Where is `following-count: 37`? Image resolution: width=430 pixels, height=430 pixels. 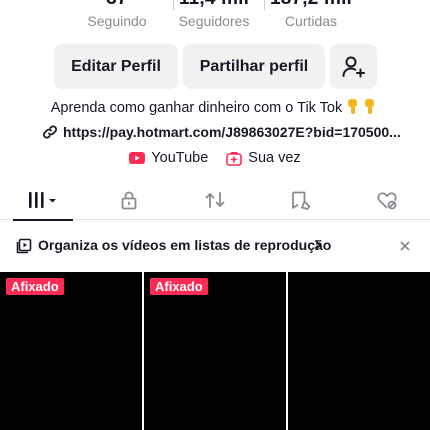 following-count: 37 is located at coordinates (117, 5).